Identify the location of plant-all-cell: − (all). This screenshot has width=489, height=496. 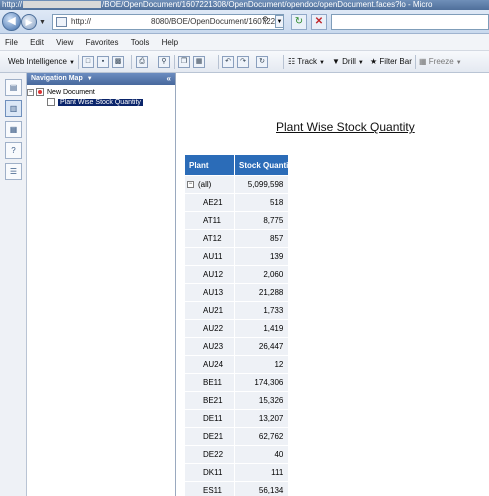
(209, 184).